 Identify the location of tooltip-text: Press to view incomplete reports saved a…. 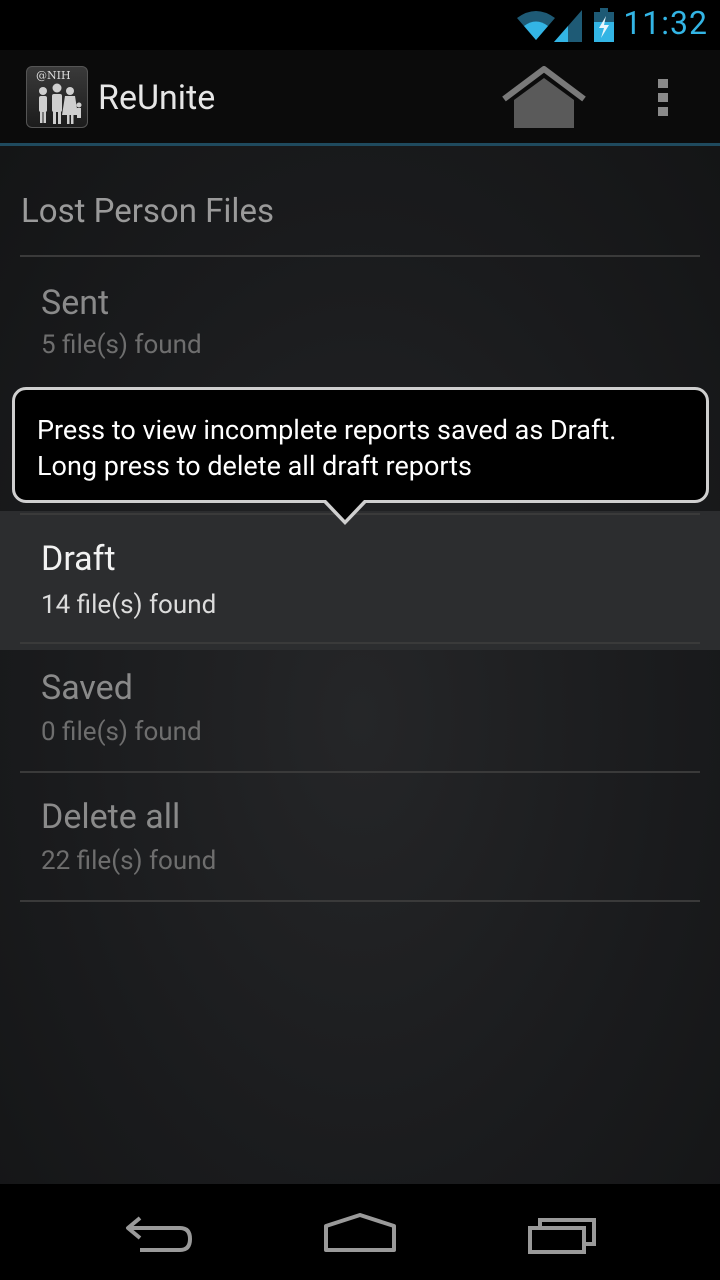
(326, 448).